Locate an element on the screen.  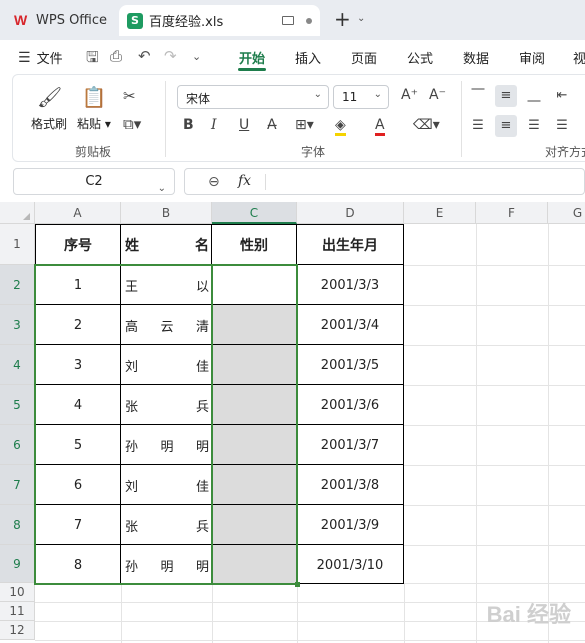
align-top-icon: ⎺ is located at coordinates (478, 96).